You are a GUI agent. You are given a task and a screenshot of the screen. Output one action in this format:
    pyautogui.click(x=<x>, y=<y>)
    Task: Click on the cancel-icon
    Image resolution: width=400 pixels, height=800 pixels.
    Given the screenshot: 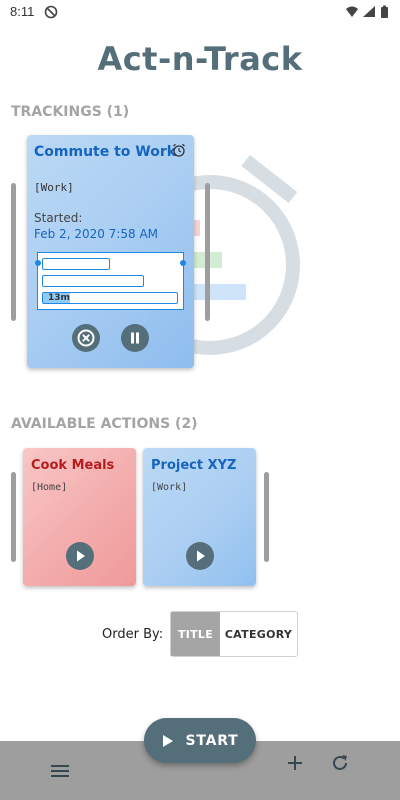 What is the action you would take?
    pyautogui.click(x=86, y=338)
    